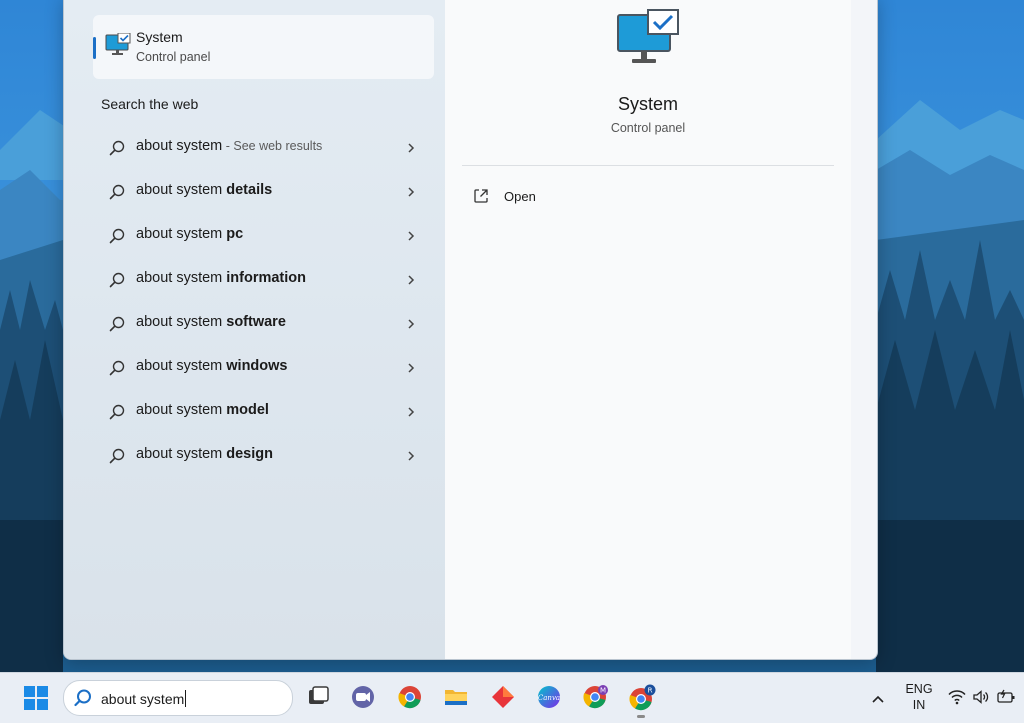 Image resolution: width=1024 pixels, height=723 pixels. Describe the element at coordinates (503, 697) in the screenshot. I see `app-icon` at that location.